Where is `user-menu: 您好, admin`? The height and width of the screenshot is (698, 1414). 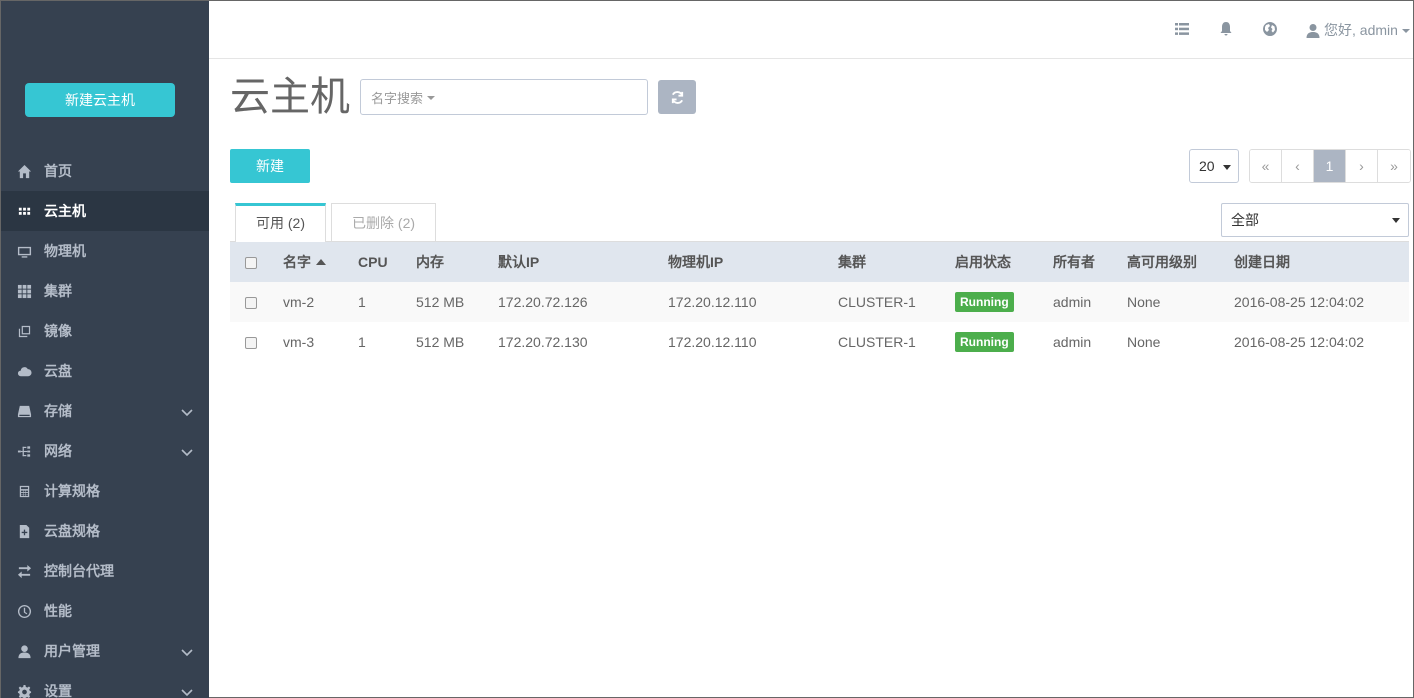 user-menu: 您好, admin is located at coordinates (1358, 30).